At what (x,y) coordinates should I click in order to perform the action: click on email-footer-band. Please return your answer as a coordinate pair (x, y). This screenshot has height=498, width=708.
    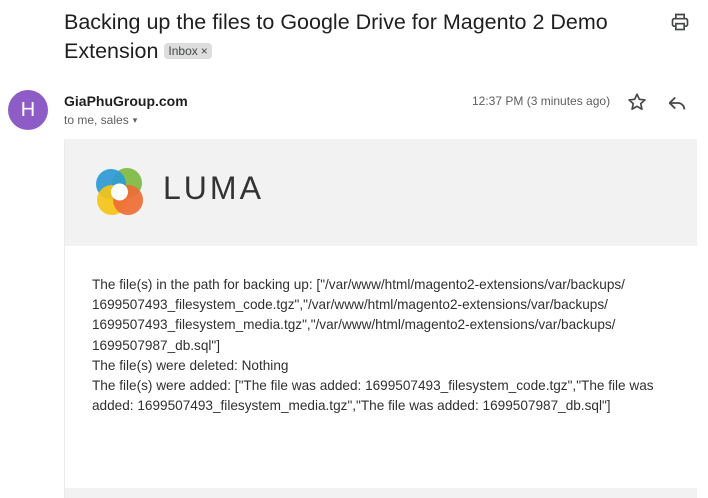
    Looking at the image, I should click on (381, 493).